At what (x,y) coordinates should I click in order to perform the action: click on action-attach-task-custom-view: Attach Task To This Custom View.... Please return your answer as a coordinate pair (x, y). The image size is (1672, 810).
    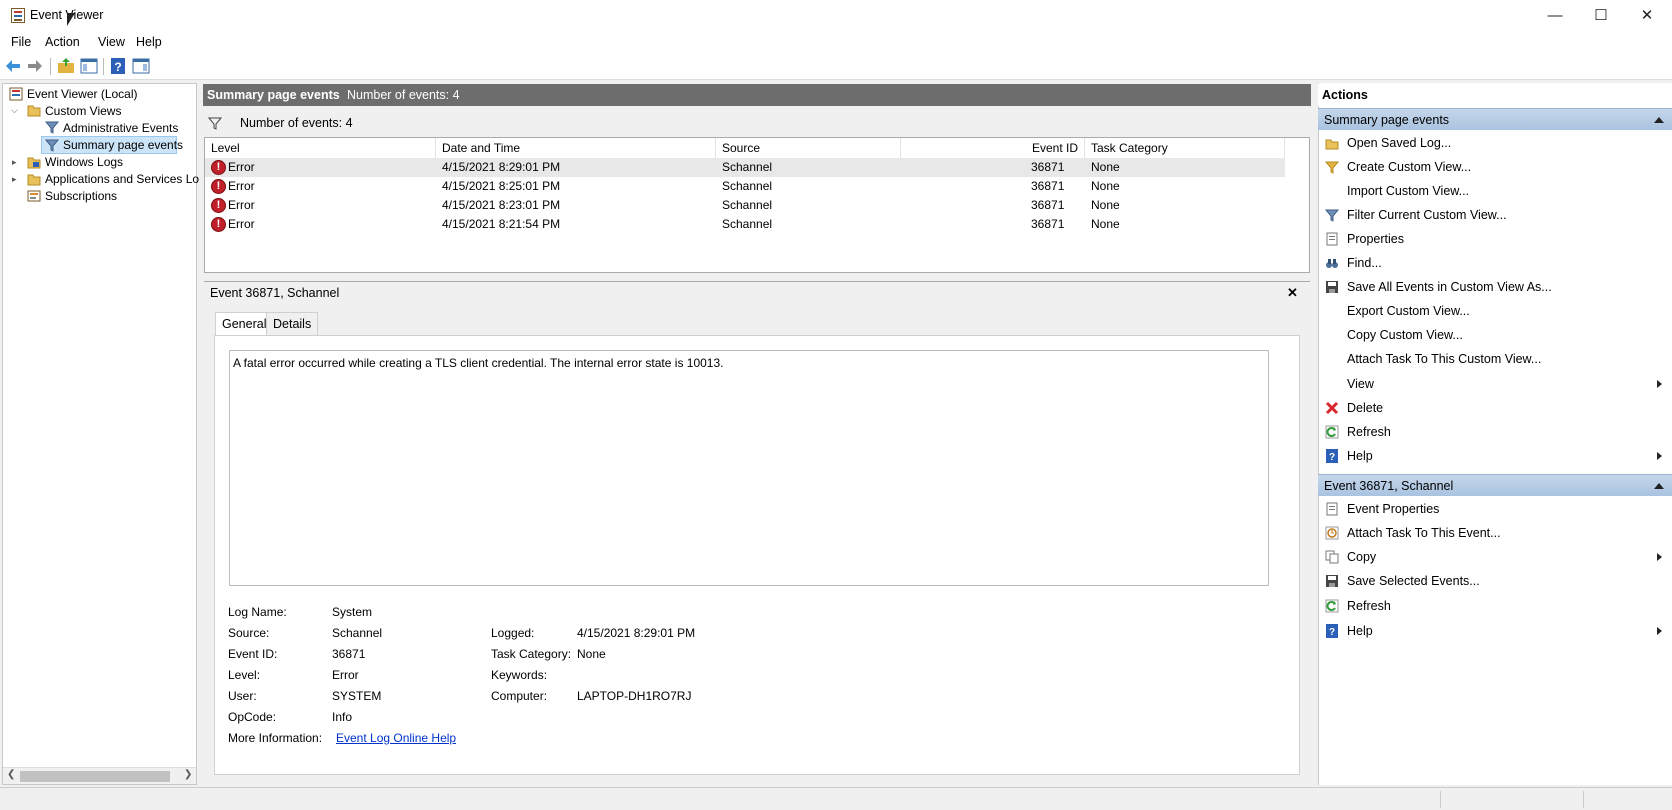
    Looking at the image, I should click on (1495, 359).